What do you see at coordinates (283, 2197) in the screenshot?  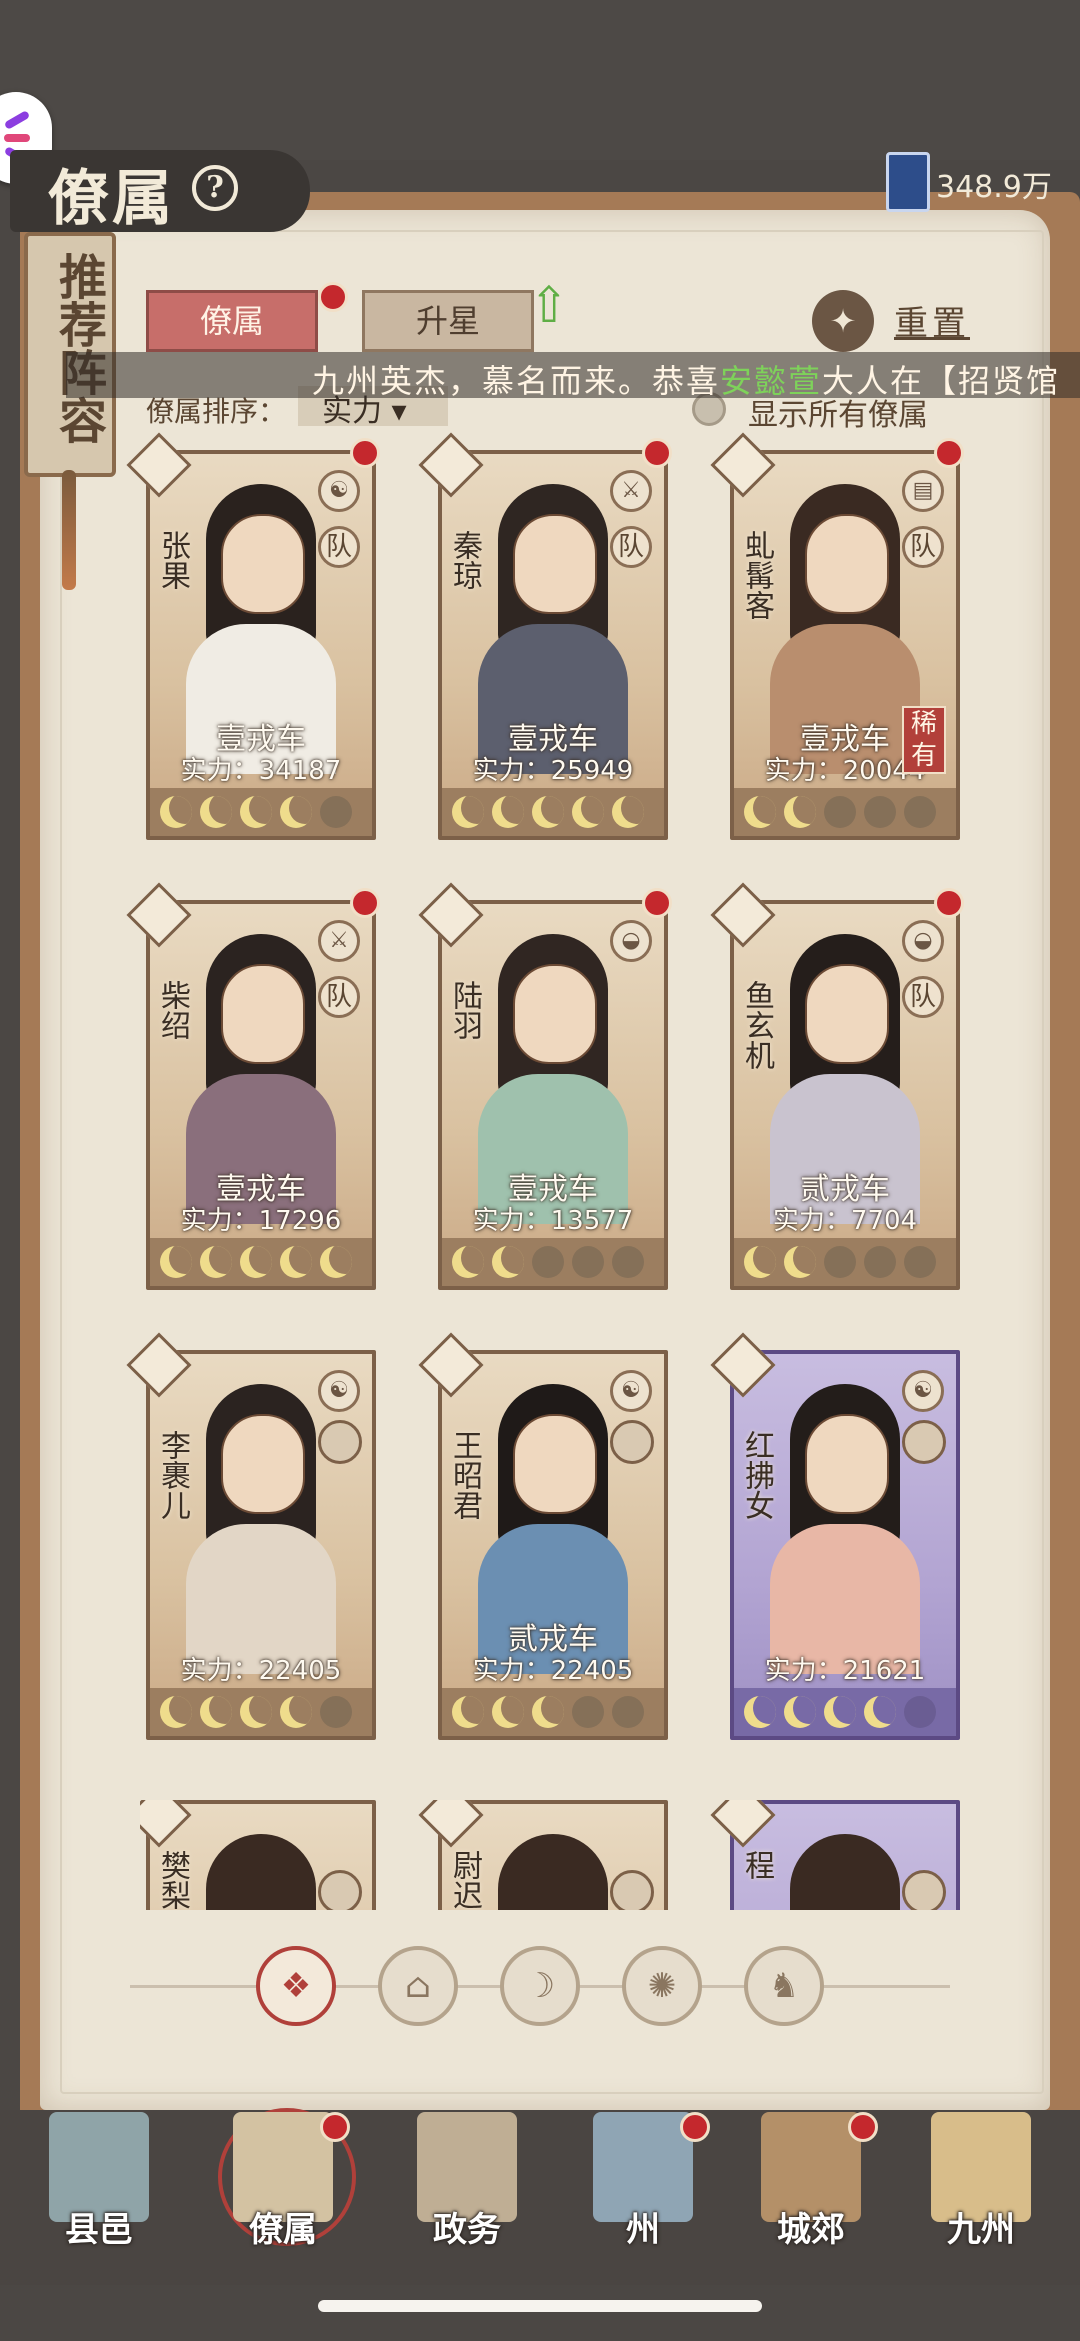 I see `members-nav: 僚属` at bounding box center [283, 2197].